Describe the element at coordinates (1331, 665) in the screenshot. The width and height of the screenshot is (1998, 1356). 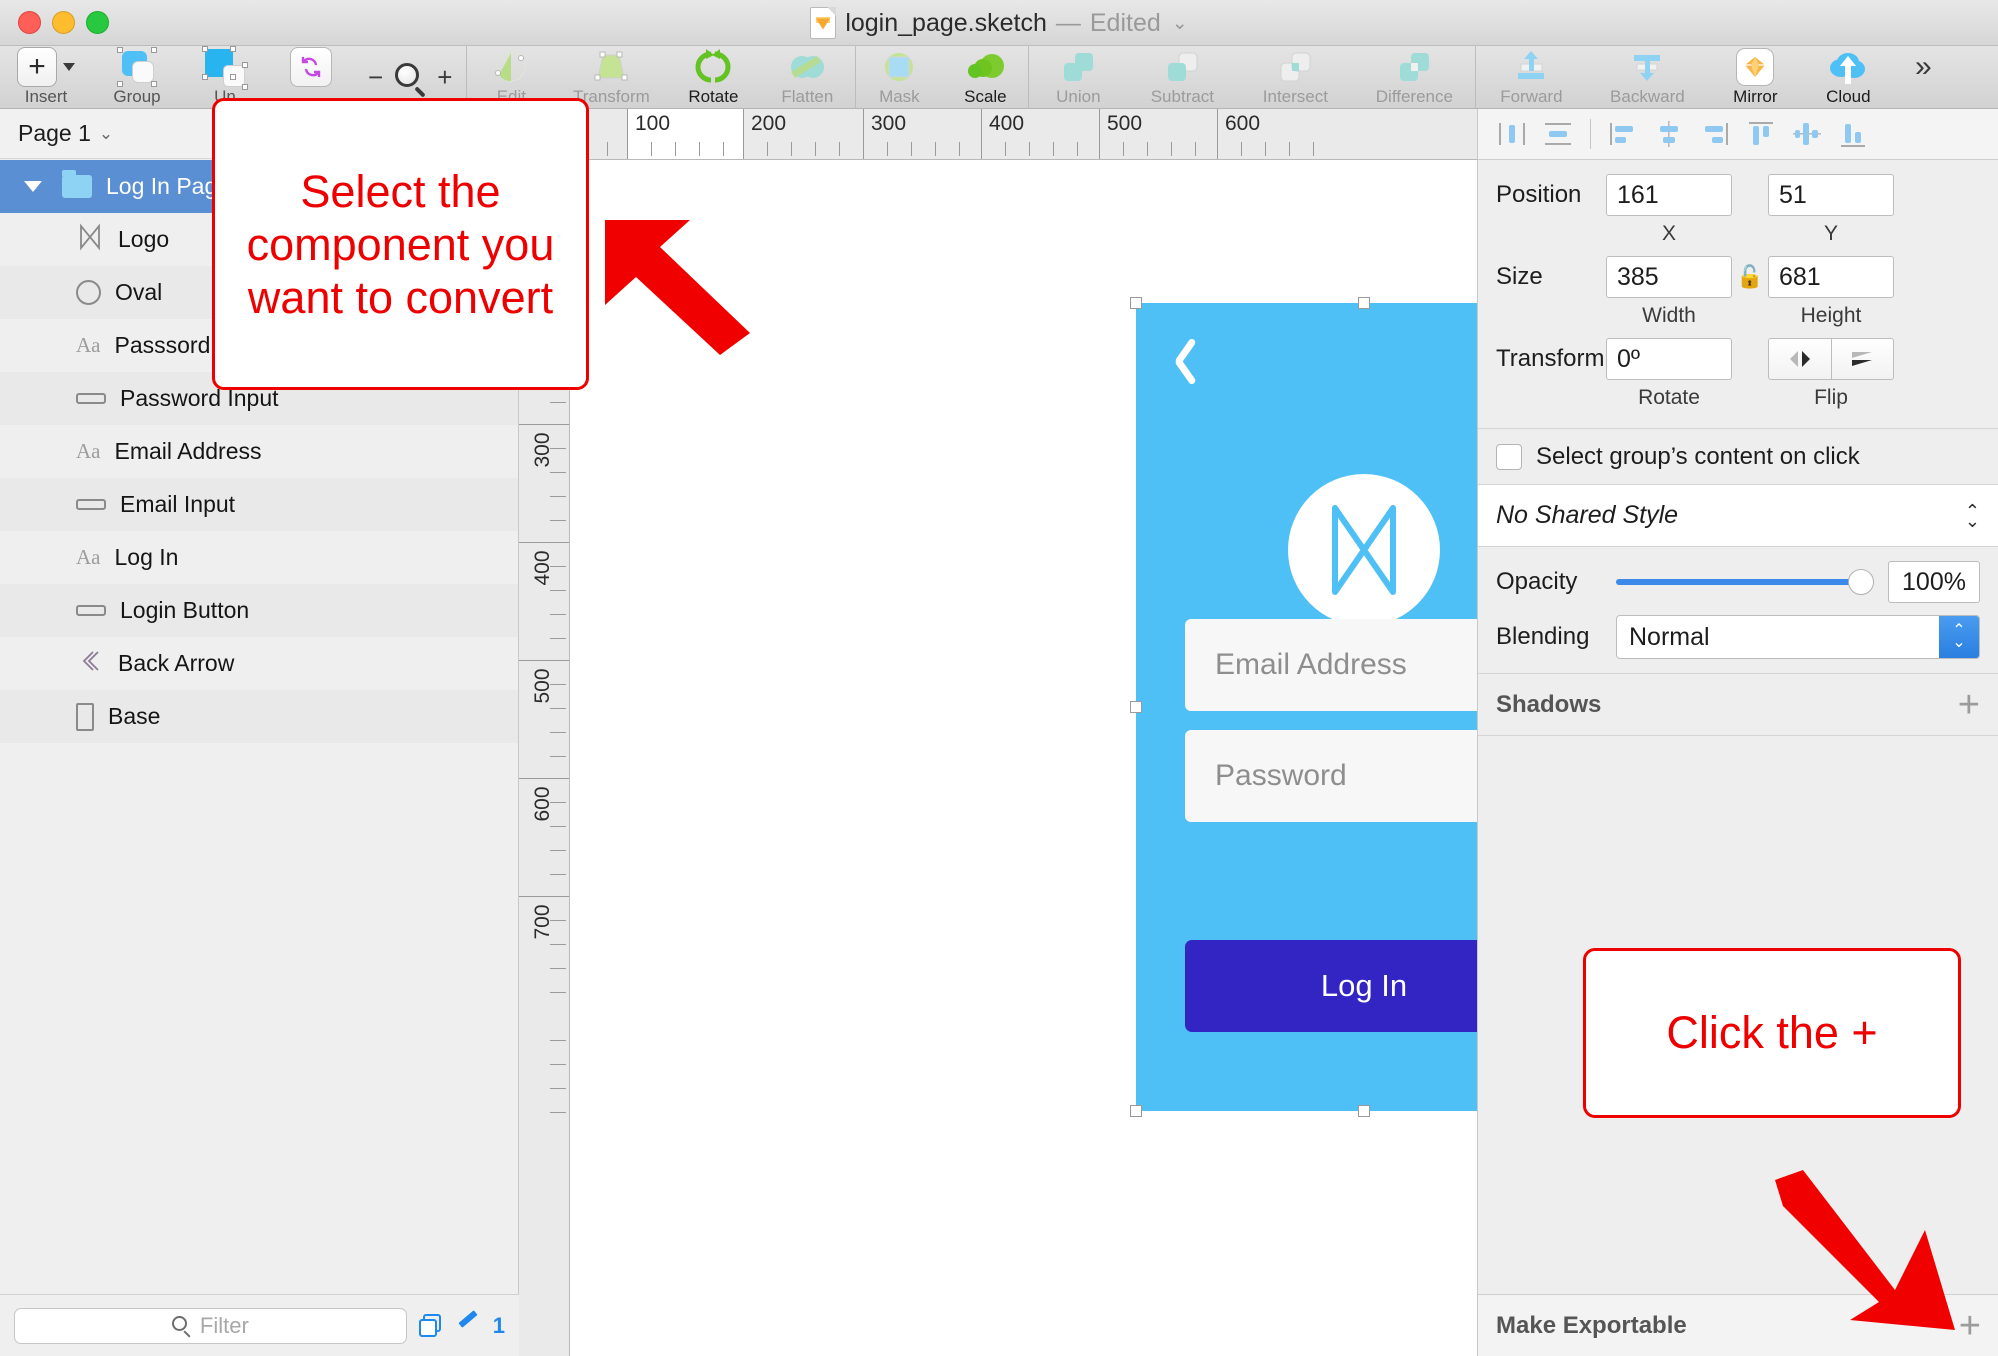
I see `email-input-field: Email Address` at that location.